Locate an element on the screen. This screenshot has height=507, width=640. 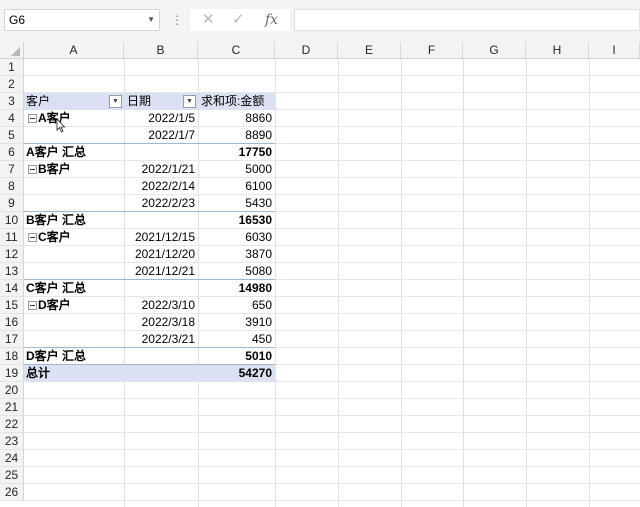
formula-controls: ✕ ✓ fx is located at coordinates (240, 20).